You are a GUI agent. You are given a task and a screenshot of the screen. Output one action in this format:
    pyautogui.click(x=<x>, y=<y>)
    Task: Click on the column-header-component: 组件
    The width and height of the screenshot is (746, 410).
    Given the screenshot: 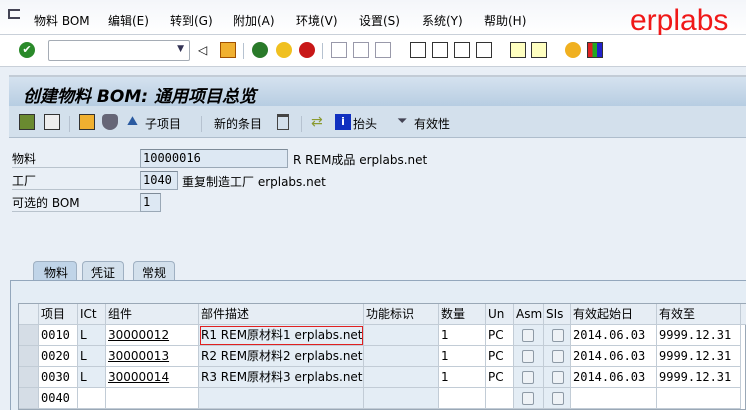 What is the action you would take?
    pyautogui.click(x=152, y=314)
    